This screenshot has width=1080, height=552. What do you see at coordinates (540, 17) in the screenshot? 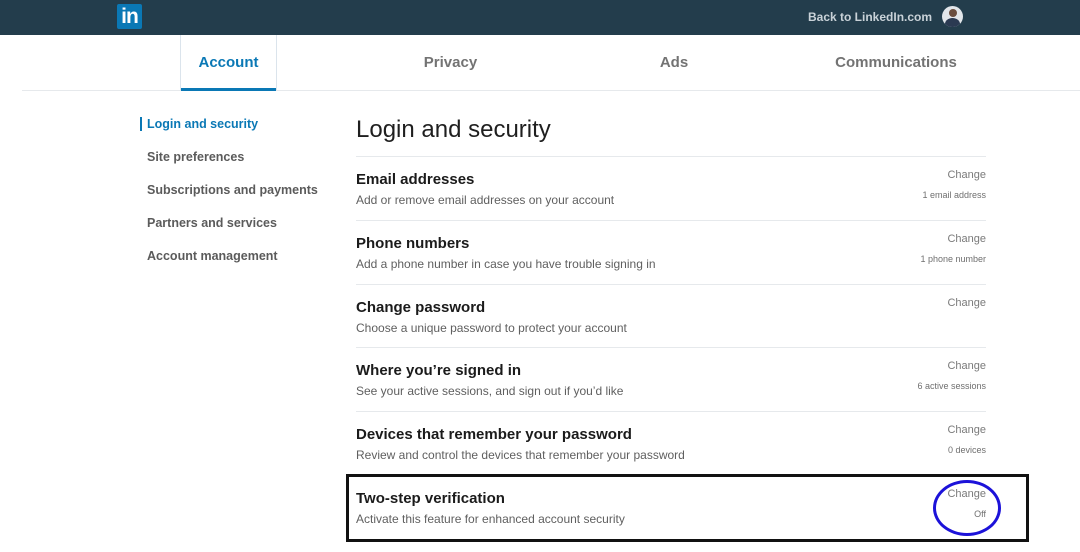
I see `top-navigation-bar: in Back to LinkedIn.com` at bounding box center [540, 17].